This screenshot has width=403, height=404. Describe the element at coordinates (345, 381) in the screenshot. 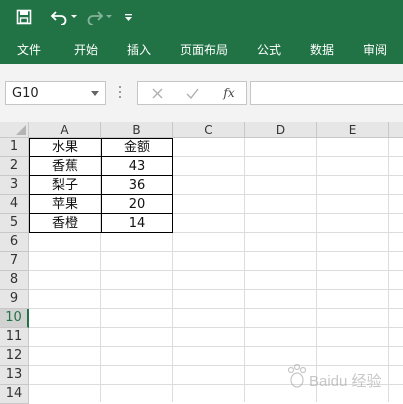

I see `svg-text: Baidu 经验` at that location.